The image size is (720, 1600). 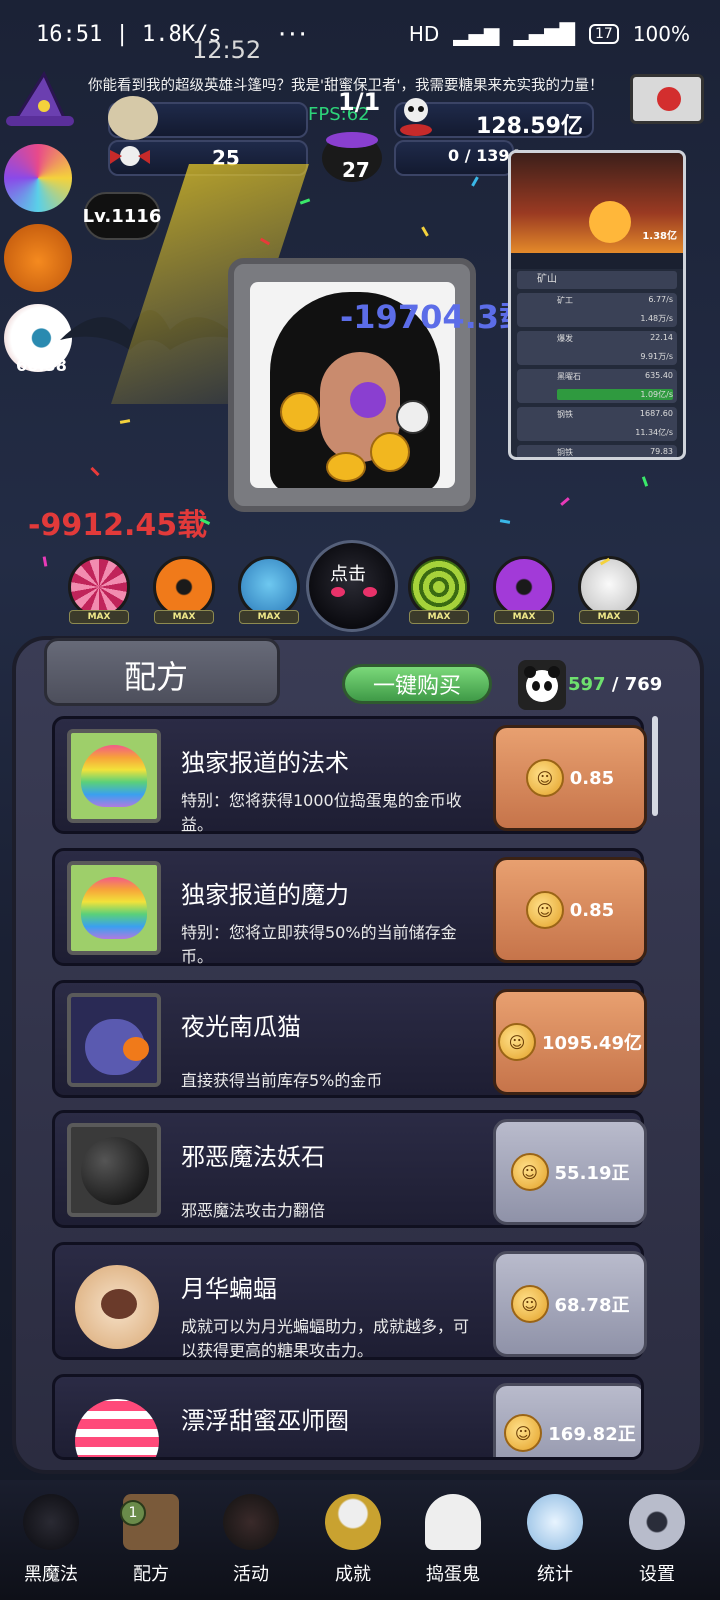 What do you see at coordinates (38, 178) in the screenshot?
I see `swirl-candy-icon` at bounding box center [38, 178].